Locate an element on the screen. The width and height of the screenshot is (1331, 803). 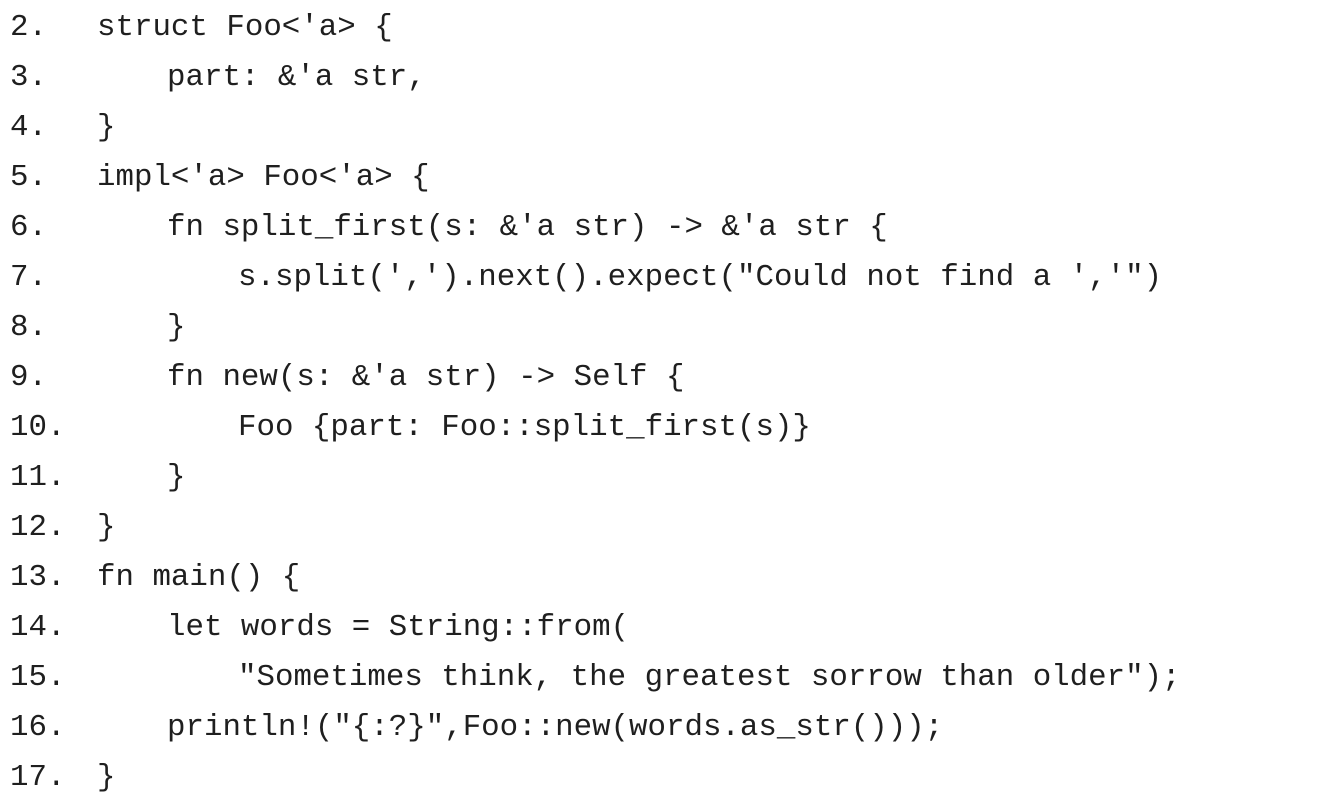
code-text: let words = String::from( is located at coordinates (398, 627).